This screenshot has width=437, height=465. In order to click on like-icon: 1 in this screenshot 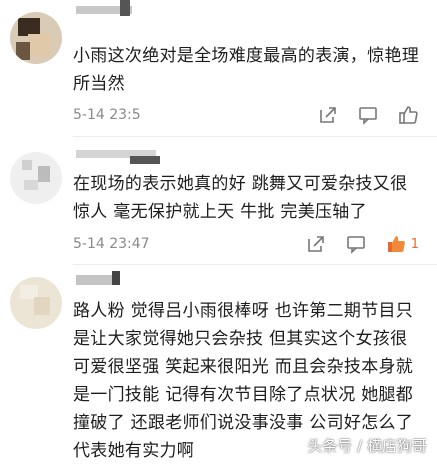, I will do `click(402, 244)`.